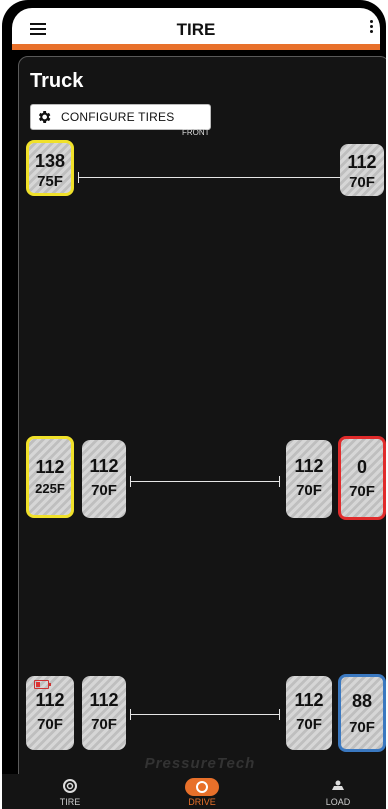 The height and width of the screenshot is (809, 388). I want to click on nav-drive-label: DRIVE, so click(202, 802).